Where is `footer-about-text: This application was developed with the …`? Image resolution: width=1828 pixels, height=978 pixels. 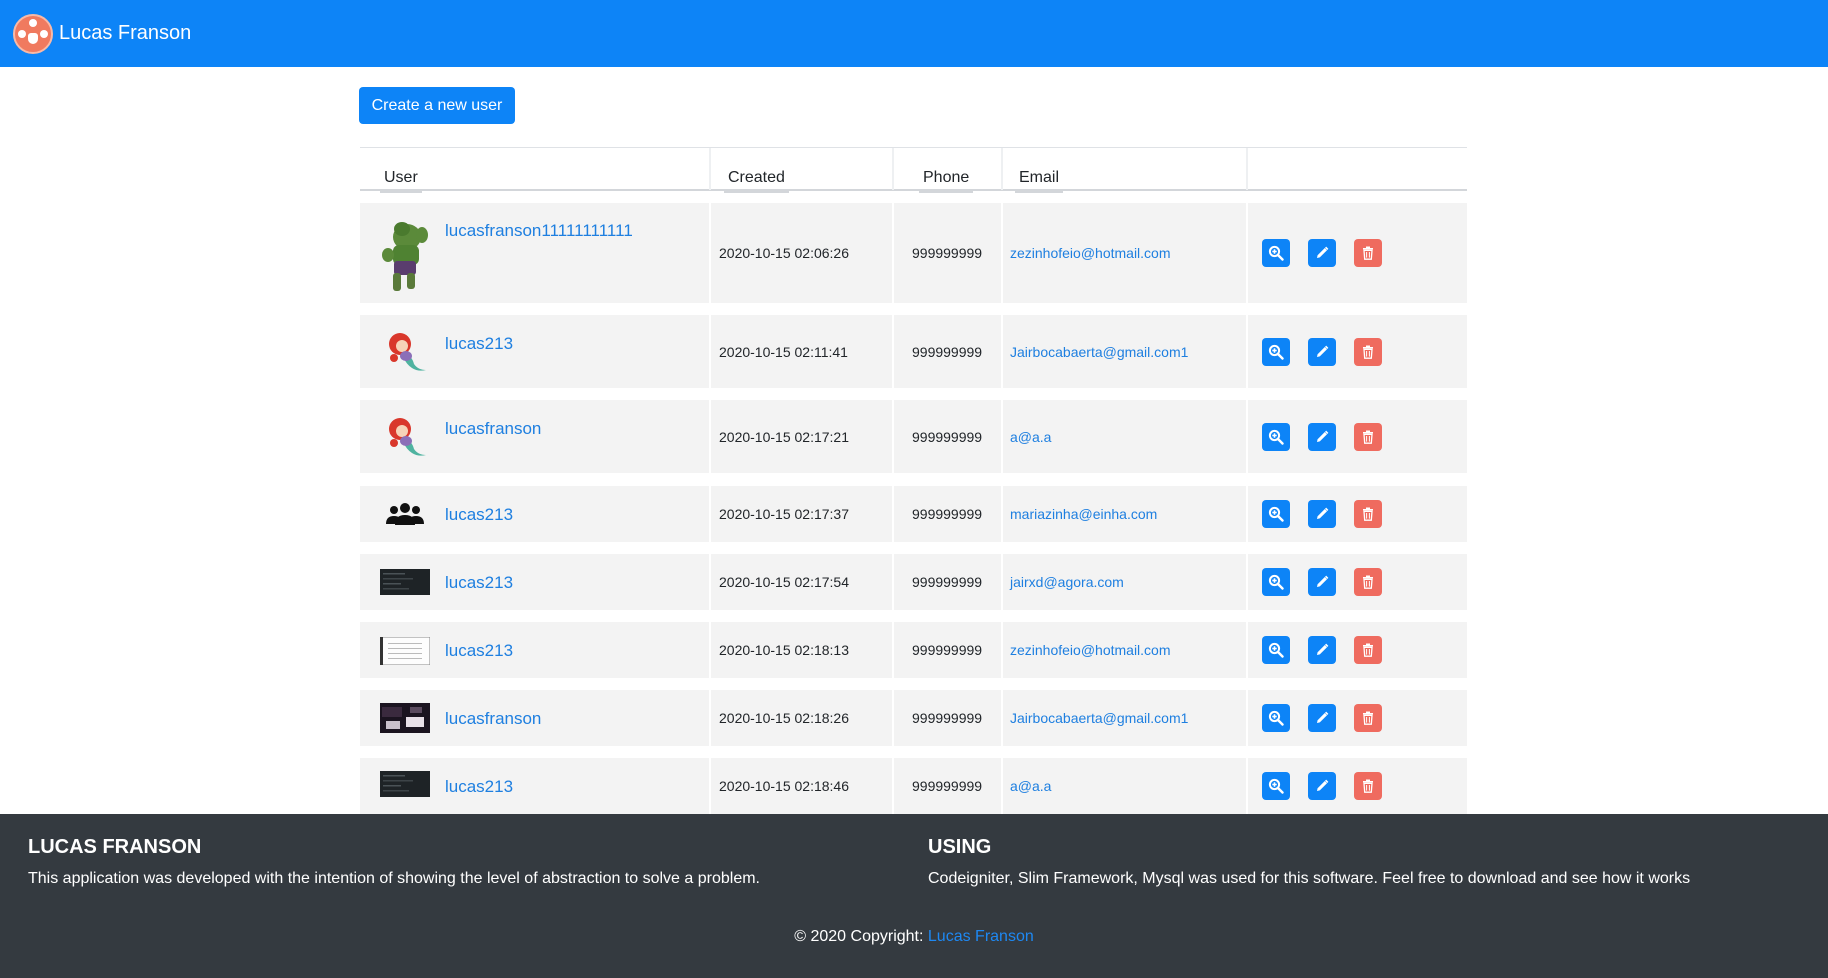 footer-about-text: This application was developed with the … is located at coordinates (394, 878).